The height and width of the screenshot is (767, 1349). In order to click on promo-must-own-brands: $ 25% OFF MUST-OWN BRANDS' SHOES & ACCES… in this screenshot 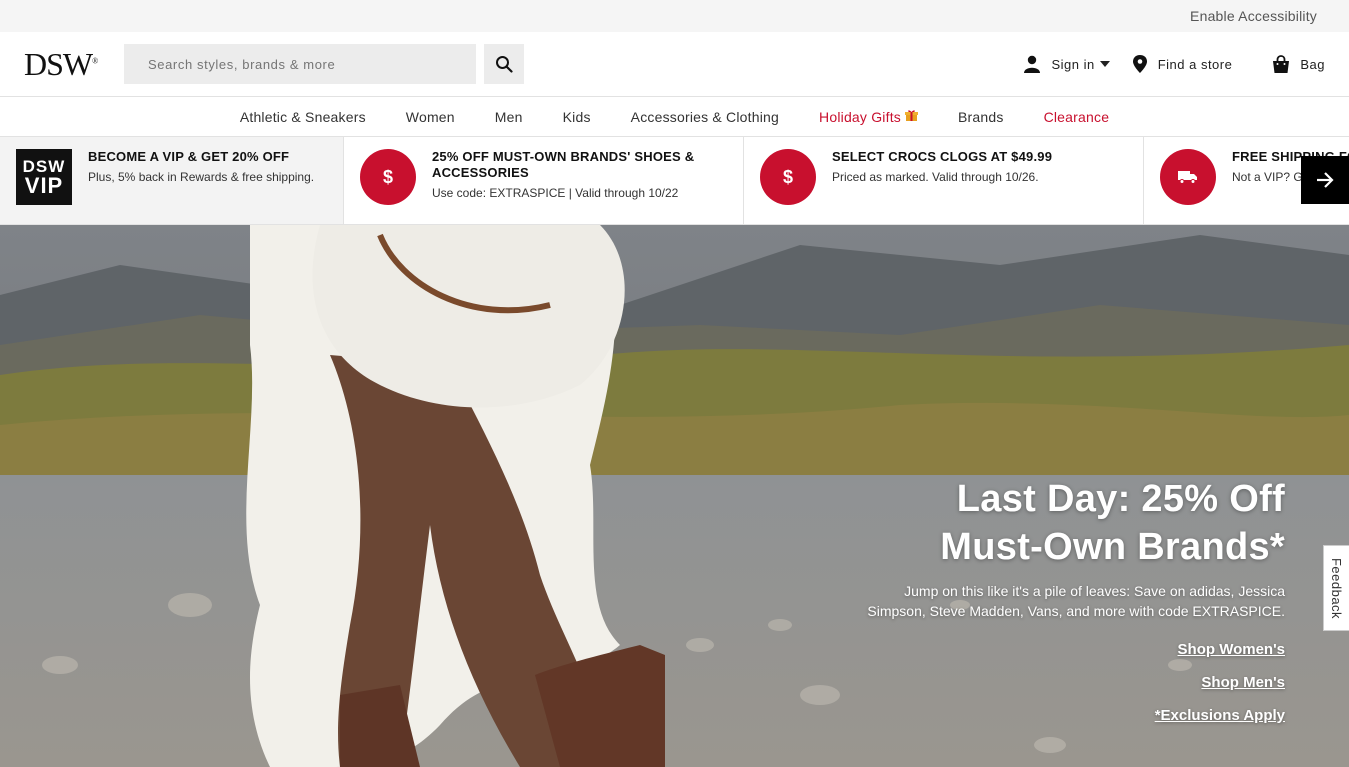, I will do `click(544, 180)`.